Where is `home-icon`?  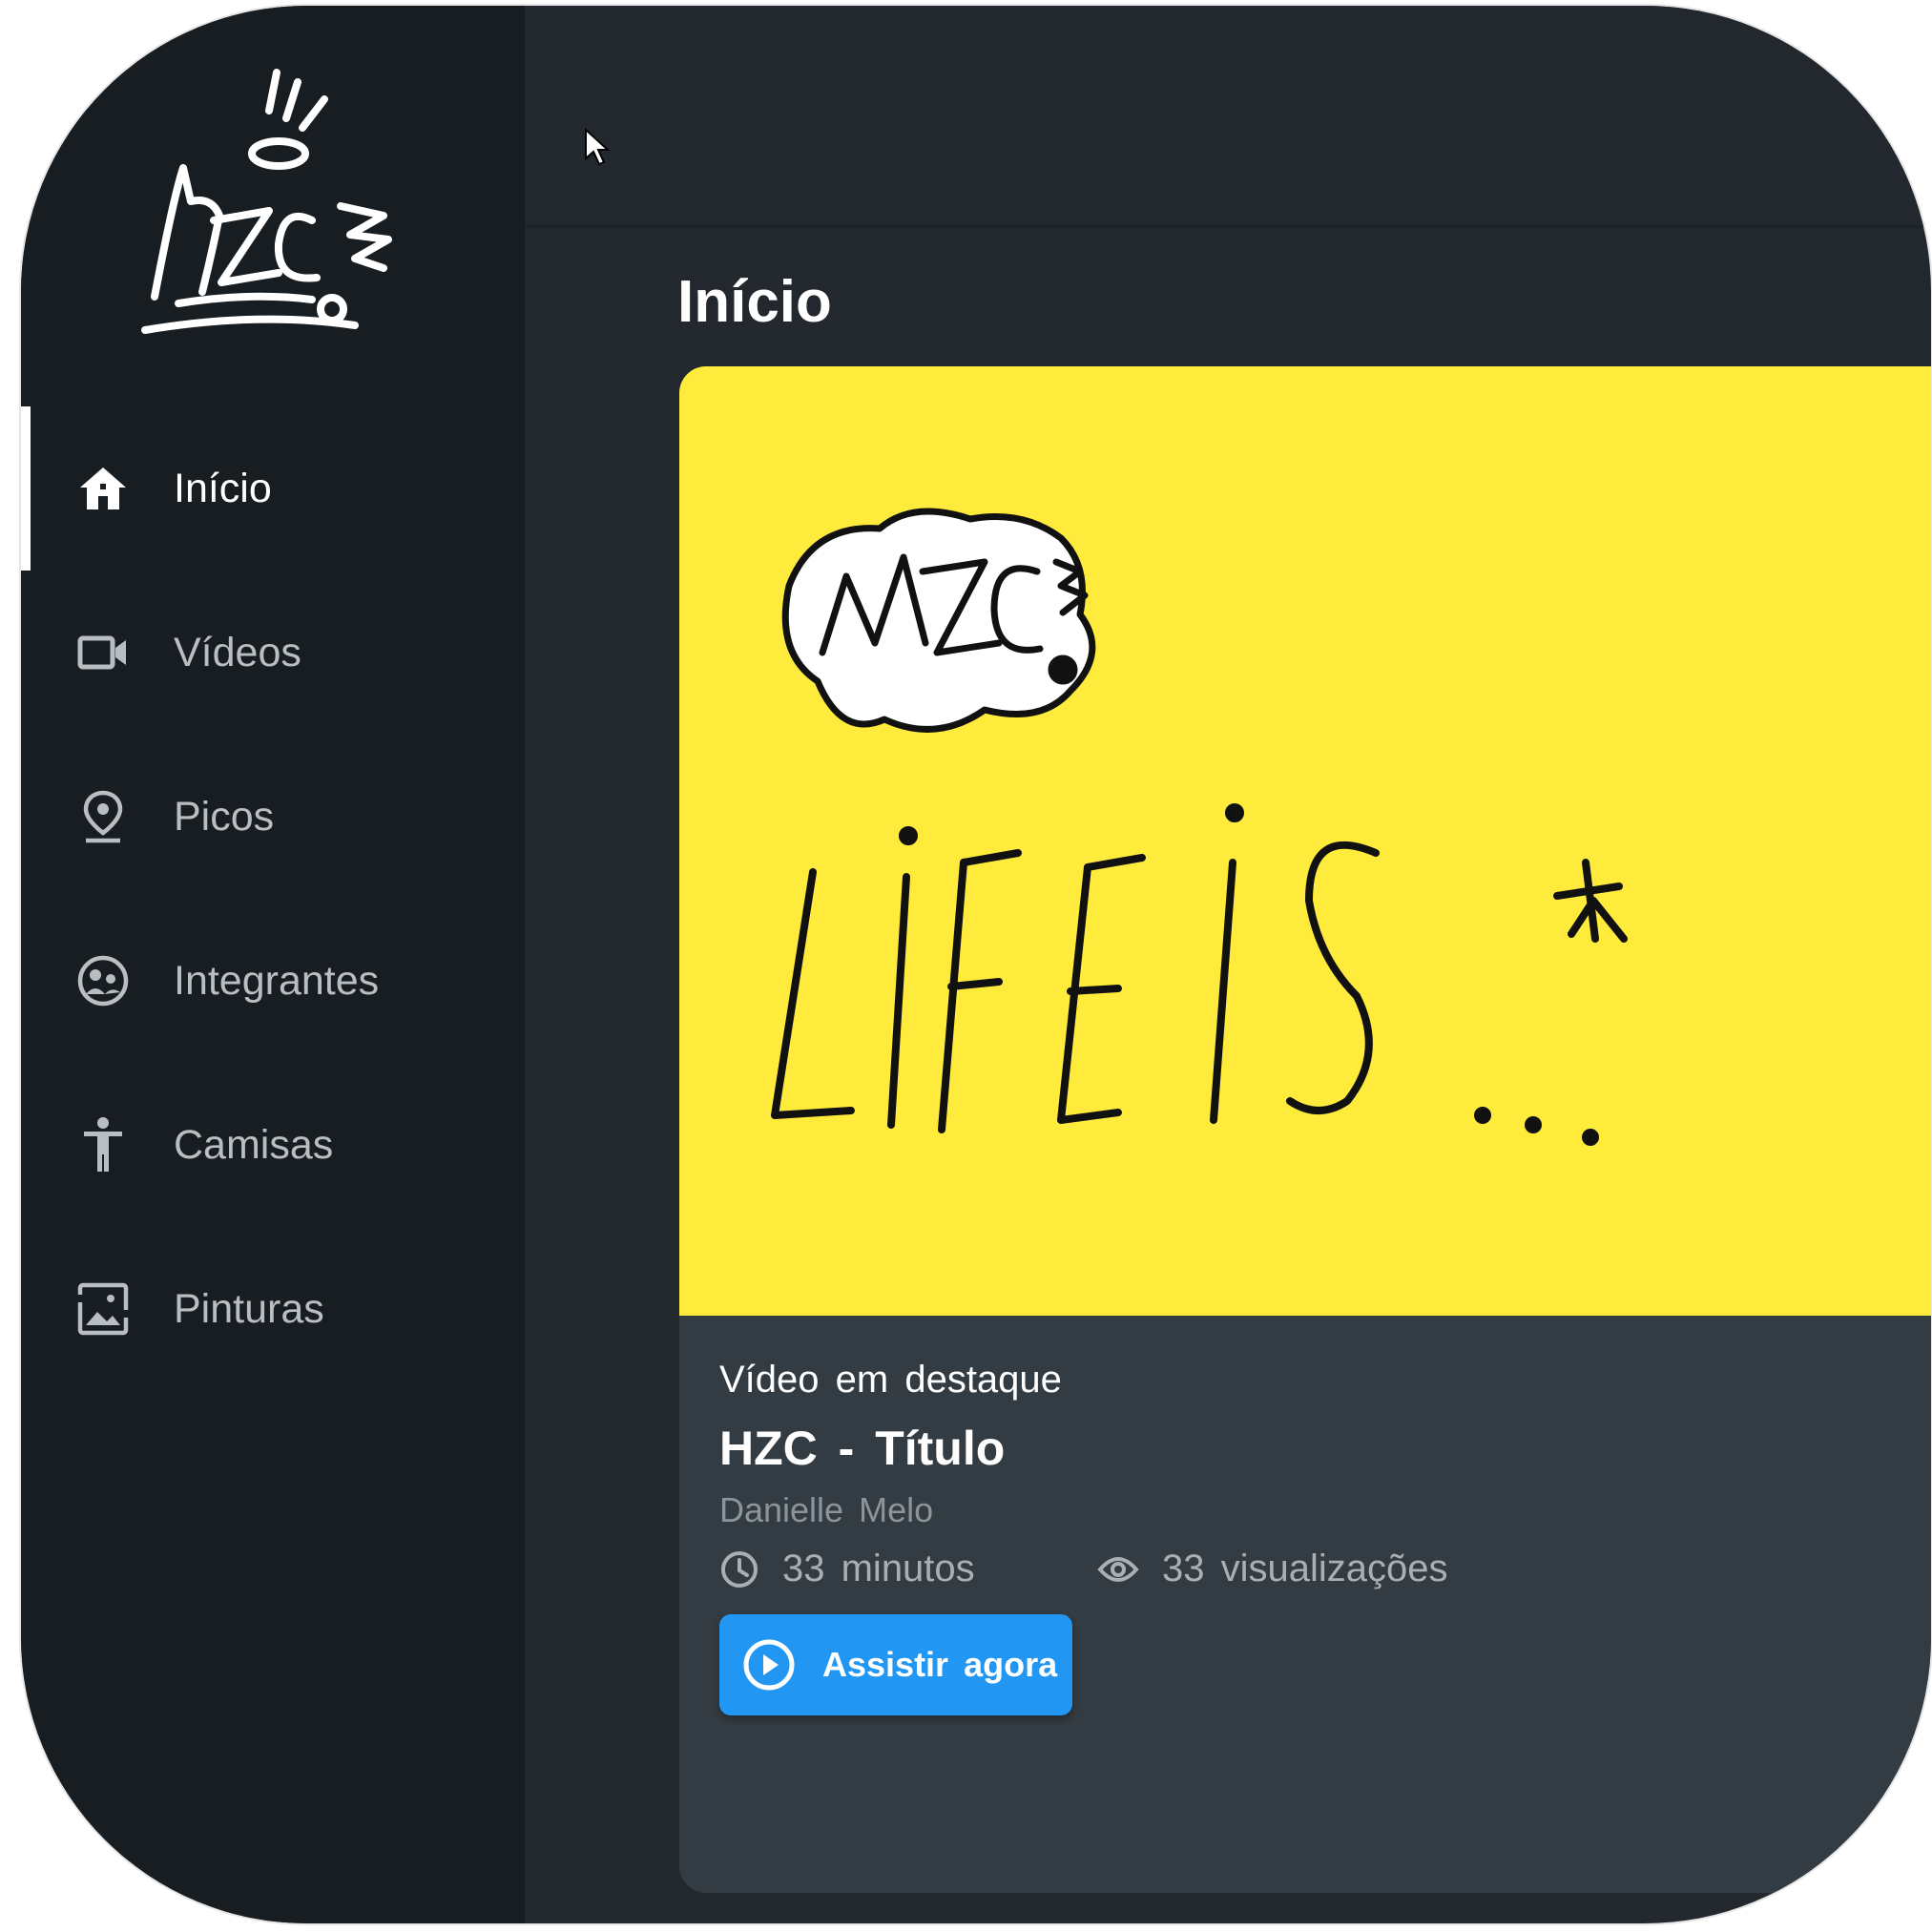 home-icon is located at coordinates (103, 488).